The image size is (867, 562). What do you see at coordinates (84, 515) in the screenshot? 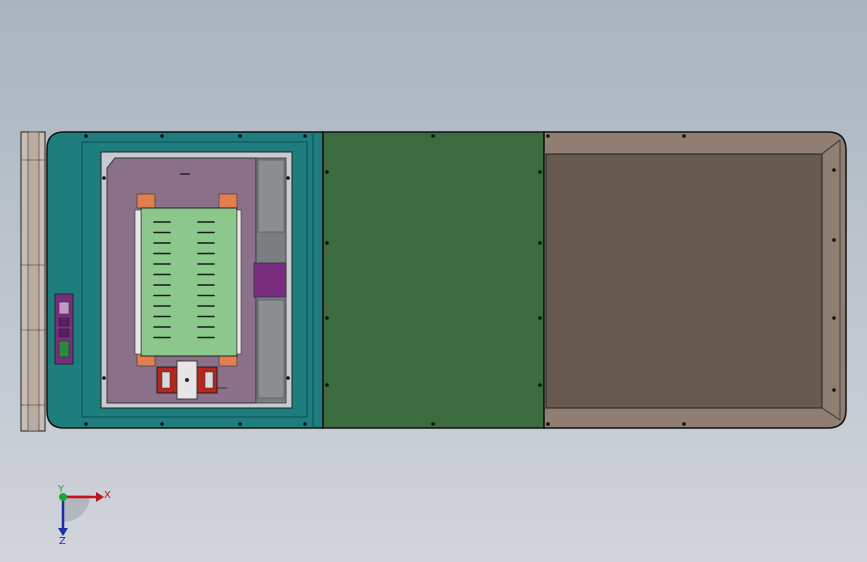
I see `reference-triad: X Z Y` at bounding box center [84, 515].